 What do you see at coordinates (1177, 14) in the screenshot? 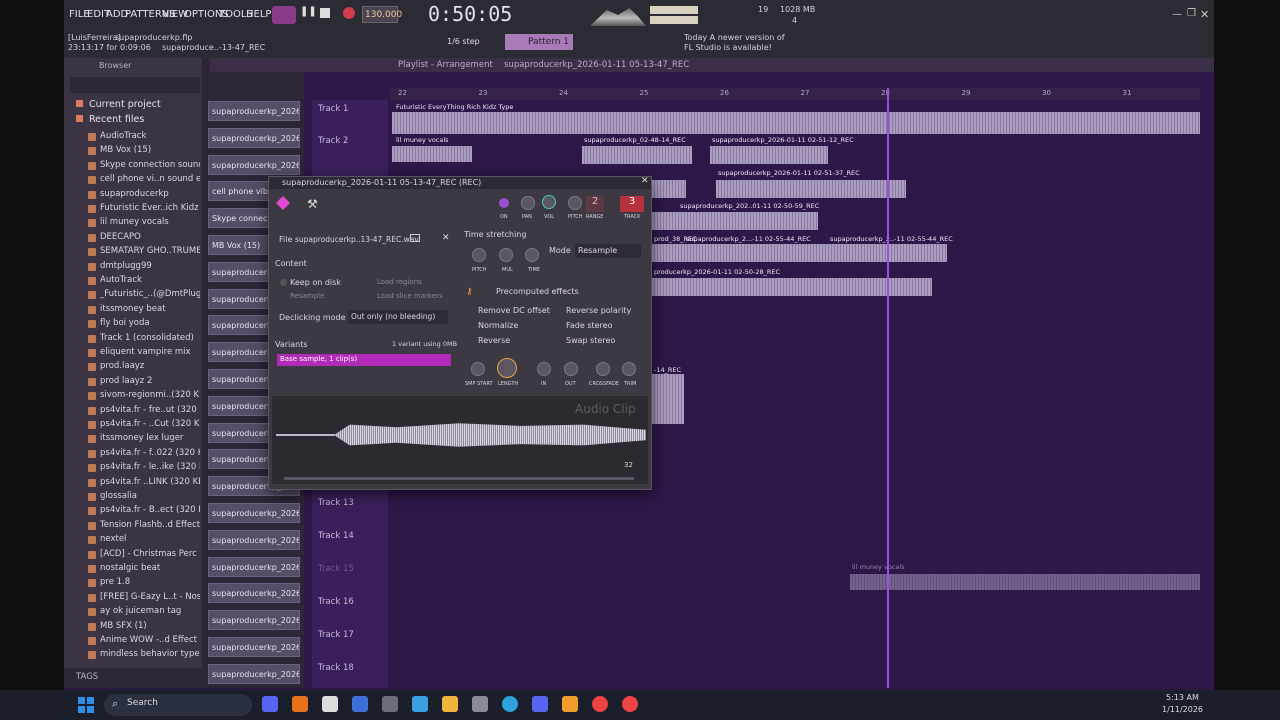
I see `minimize-icon: —` at bounding box center [1177, 14].